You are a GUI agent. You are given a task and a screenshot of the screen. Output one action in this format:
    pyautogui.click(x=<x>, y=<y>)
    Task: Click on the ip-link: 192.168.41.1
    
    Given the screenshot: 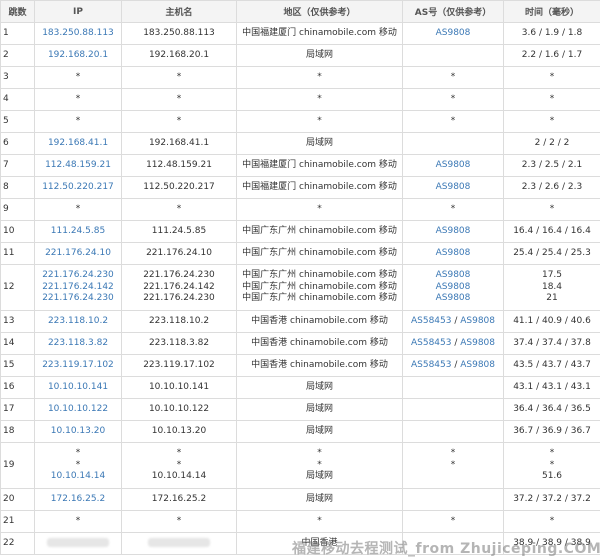 What is the action you would take?
    pyautogui.click(x=78, y=144)
    